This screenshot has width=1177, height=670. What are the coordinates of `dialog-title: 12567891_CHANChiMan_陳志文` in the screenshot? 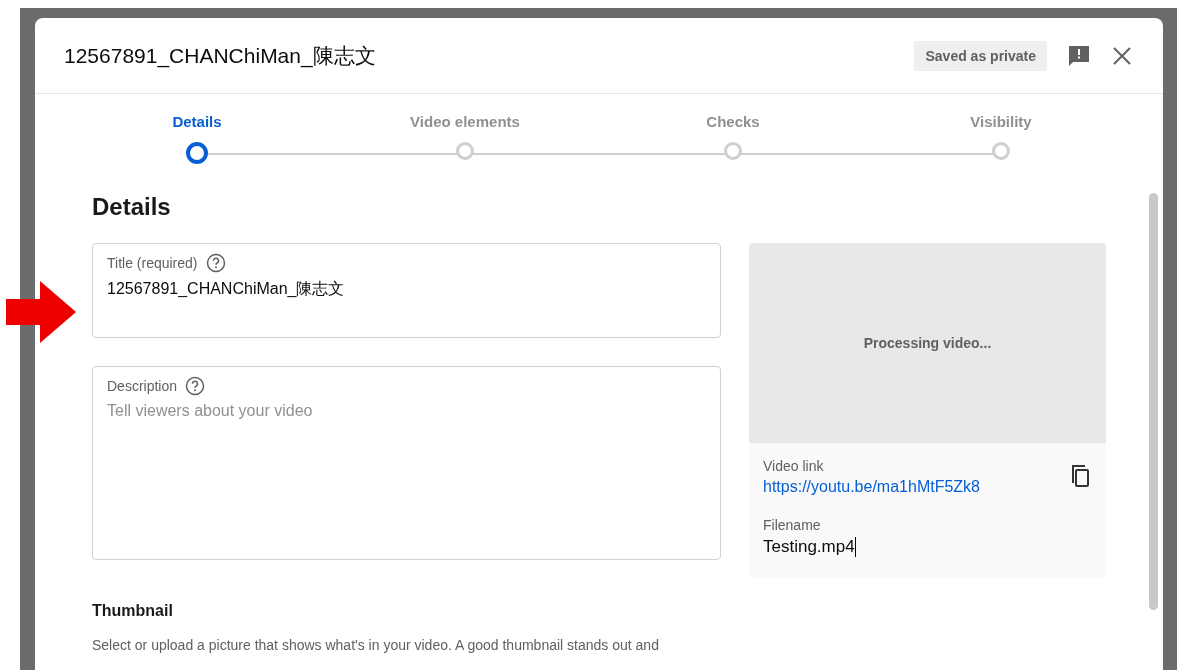 It's located at (220, 56).